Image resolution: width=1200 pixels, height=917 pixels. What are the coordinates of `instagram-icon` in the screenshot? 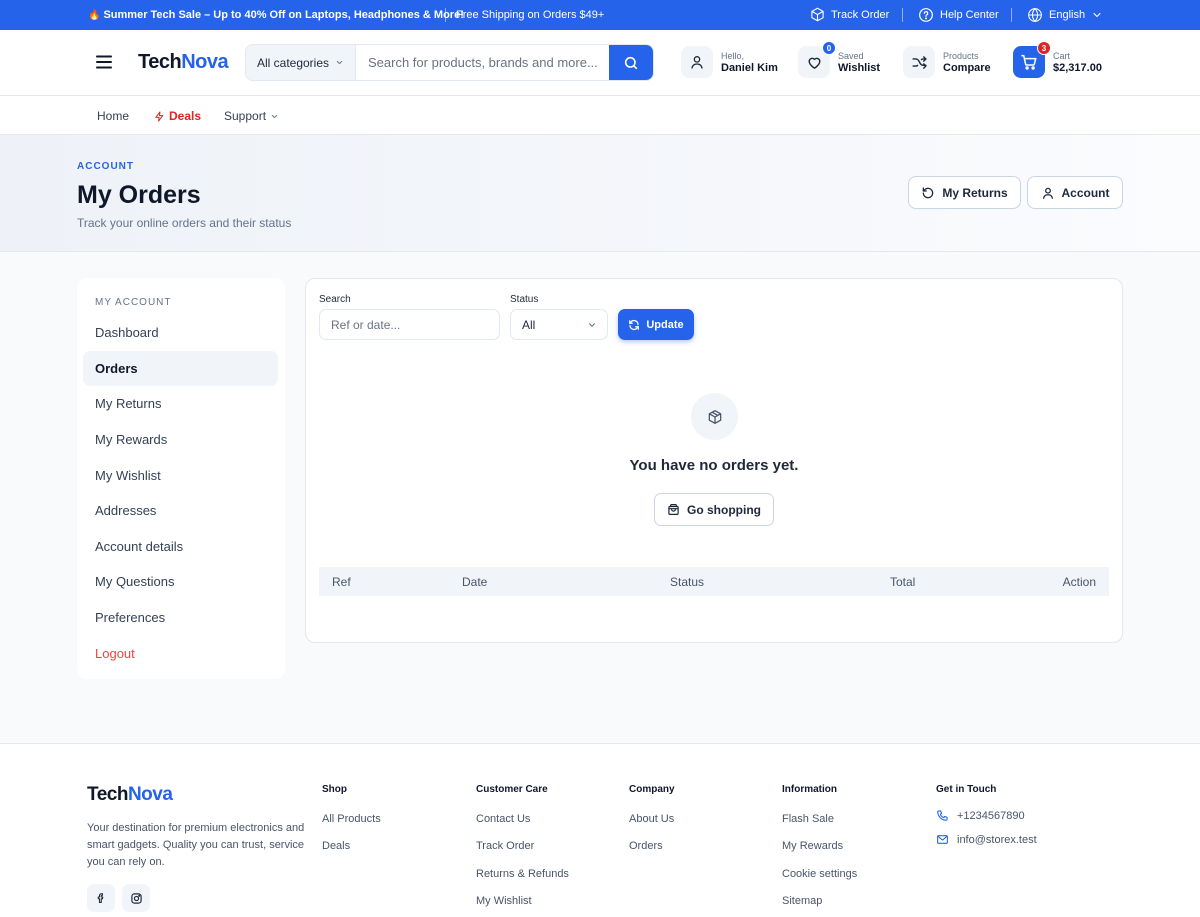 It's located at (136, 898).